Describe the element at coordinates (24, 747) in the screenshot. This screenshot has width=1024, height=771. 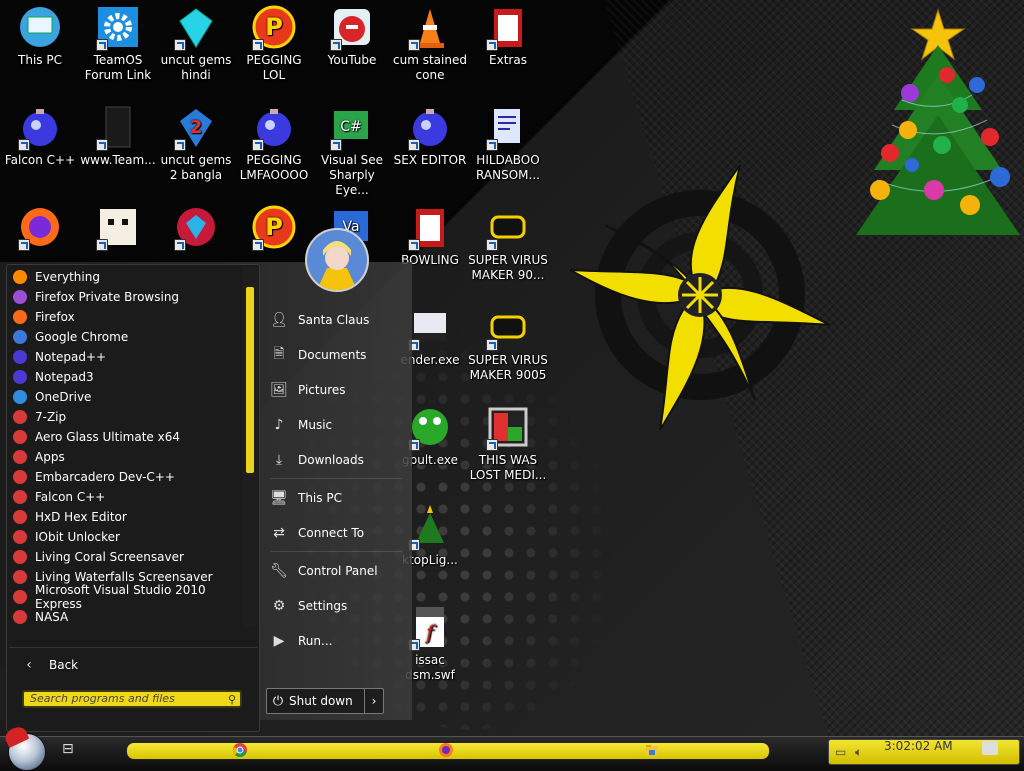
I see `start-button` at that location.